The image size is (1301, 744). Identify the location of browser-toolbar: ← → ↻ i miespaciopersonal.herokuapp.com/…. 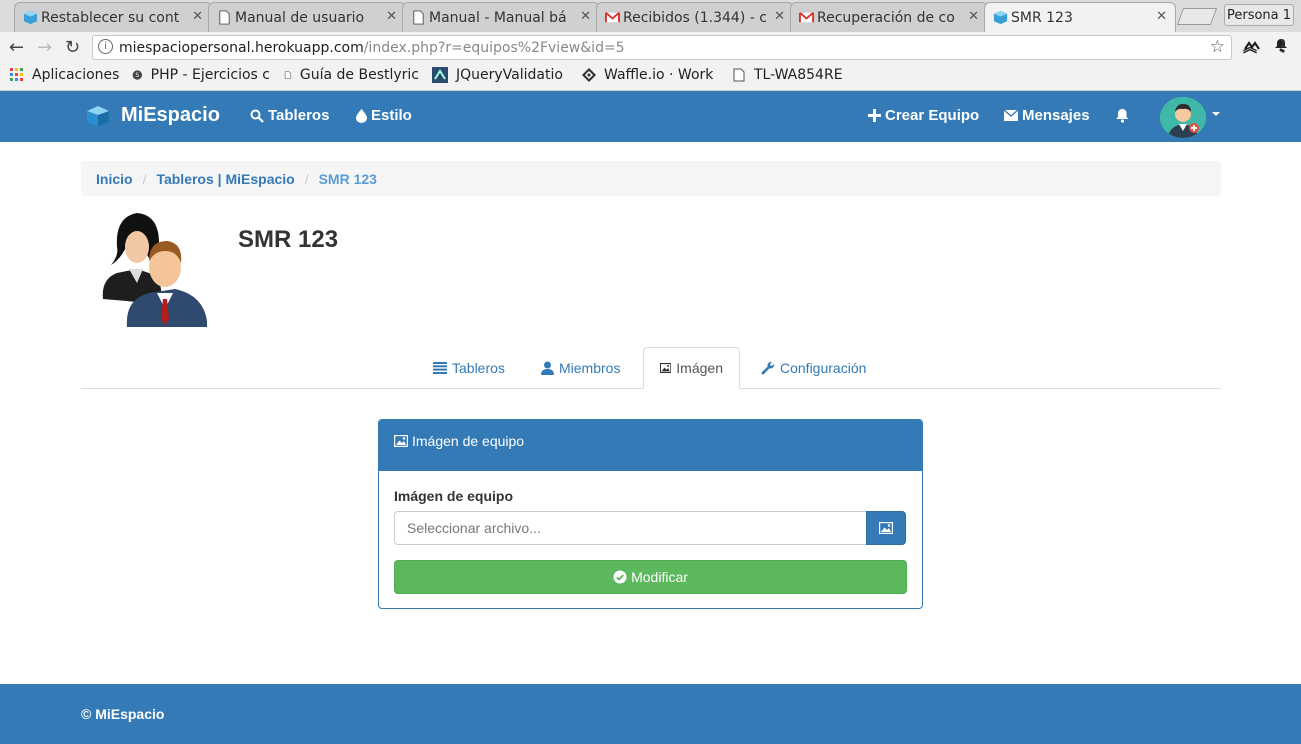
(650, 47).